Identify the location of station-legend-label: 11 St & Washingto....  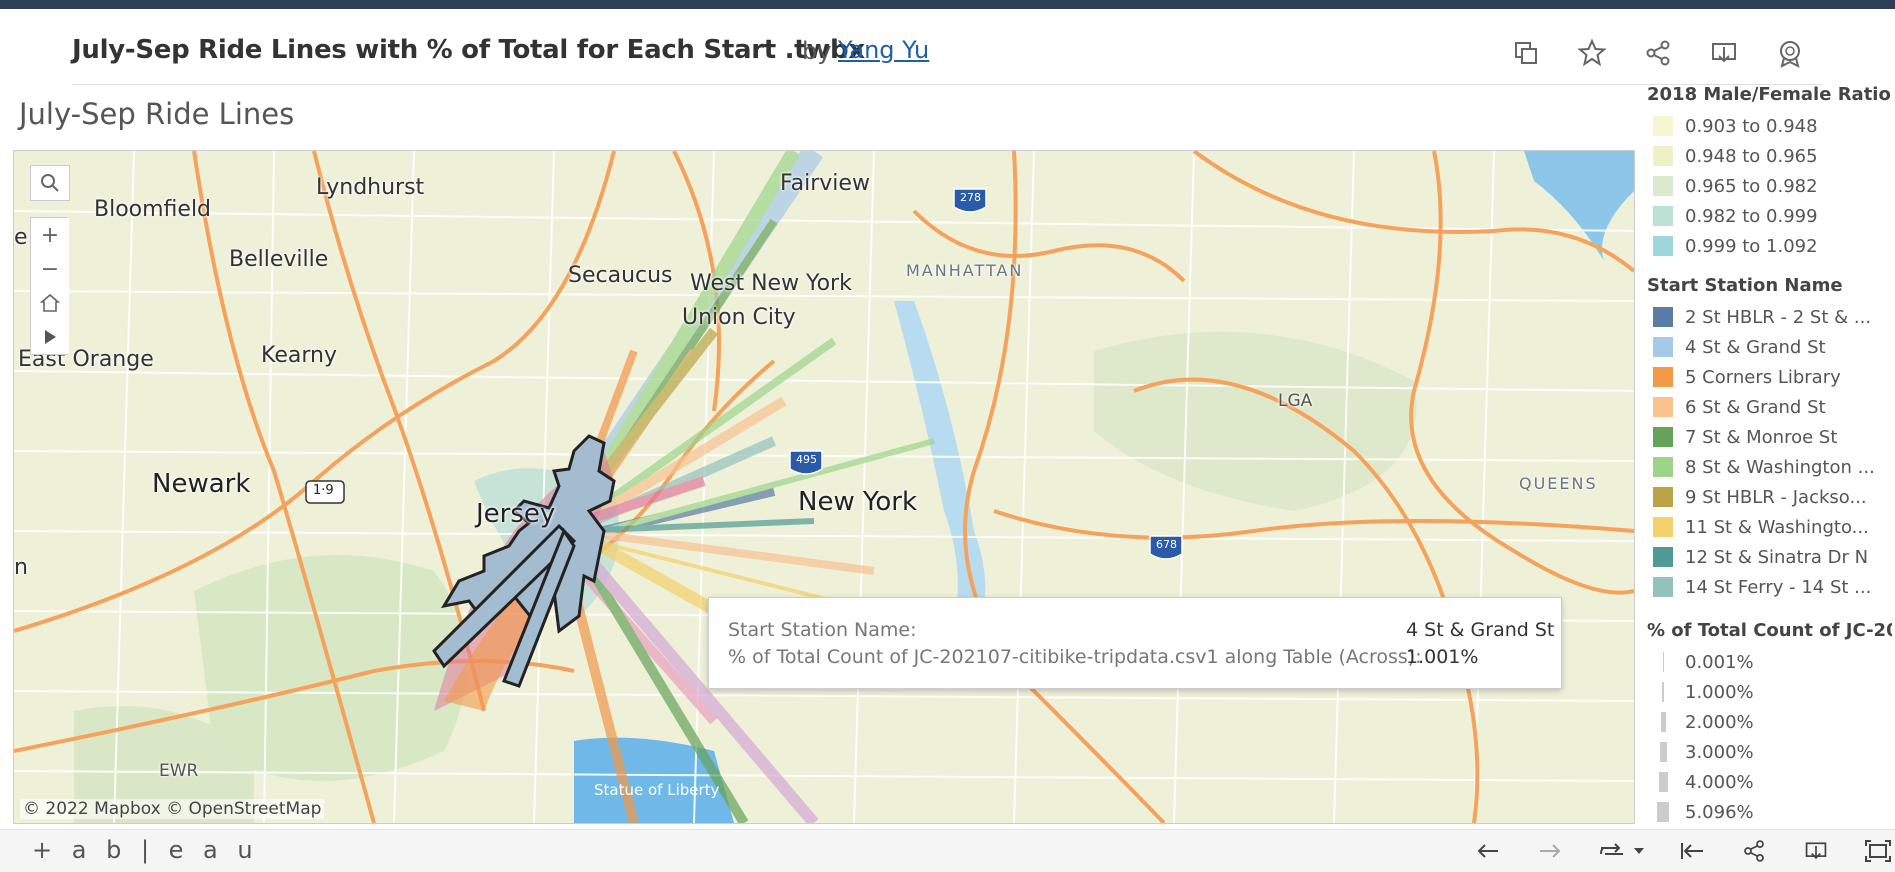
(1777, 527).